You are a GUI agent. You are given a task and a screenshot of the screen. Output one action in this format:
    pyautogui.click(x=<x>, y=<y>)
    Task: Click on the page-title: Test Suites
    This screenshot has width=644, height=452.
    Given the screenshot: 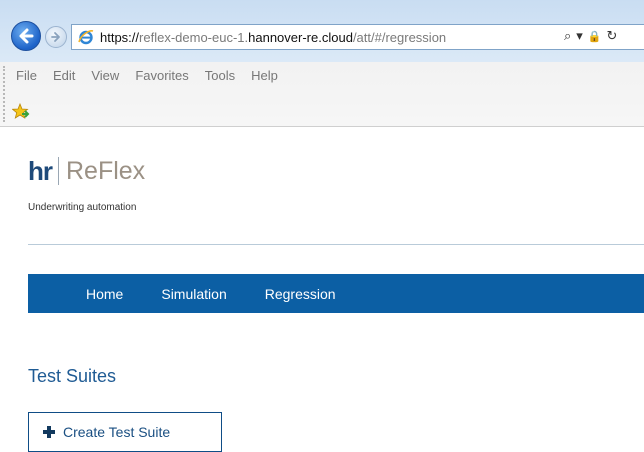 What is the action you would take?
    pyautogui.click(x=72, y=376)
    